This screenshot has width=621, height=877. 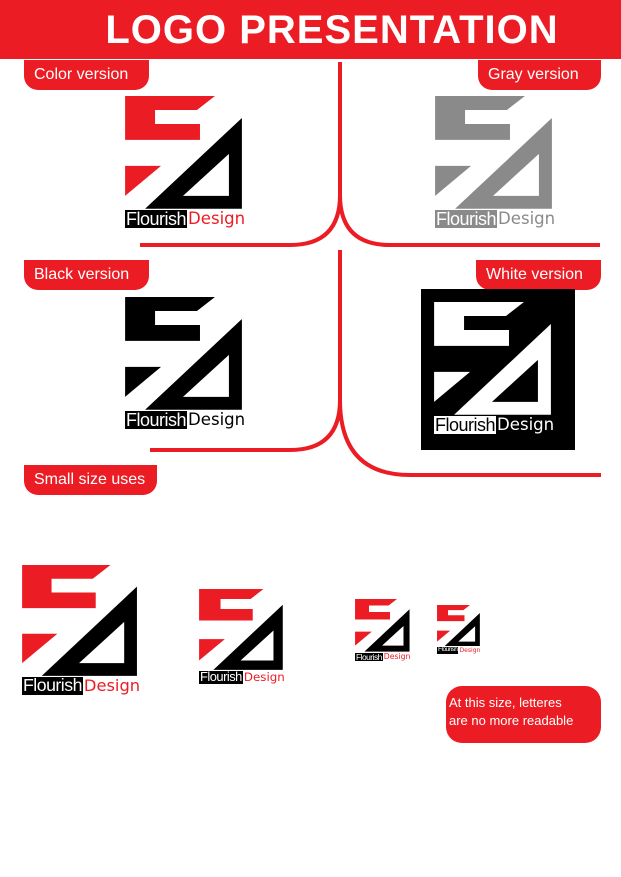 I want to click on logo-small-1: Flourish Design, so click(x=81, y=630).